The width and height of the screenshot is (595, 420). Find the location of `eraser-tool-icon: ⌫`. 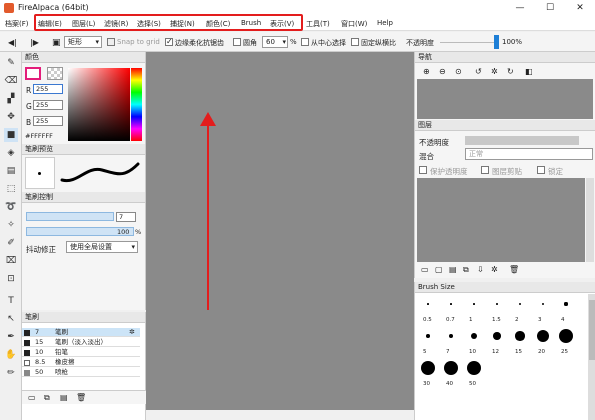

eraser-tool-icon: ⌫ is located at coordinates (11, 81).